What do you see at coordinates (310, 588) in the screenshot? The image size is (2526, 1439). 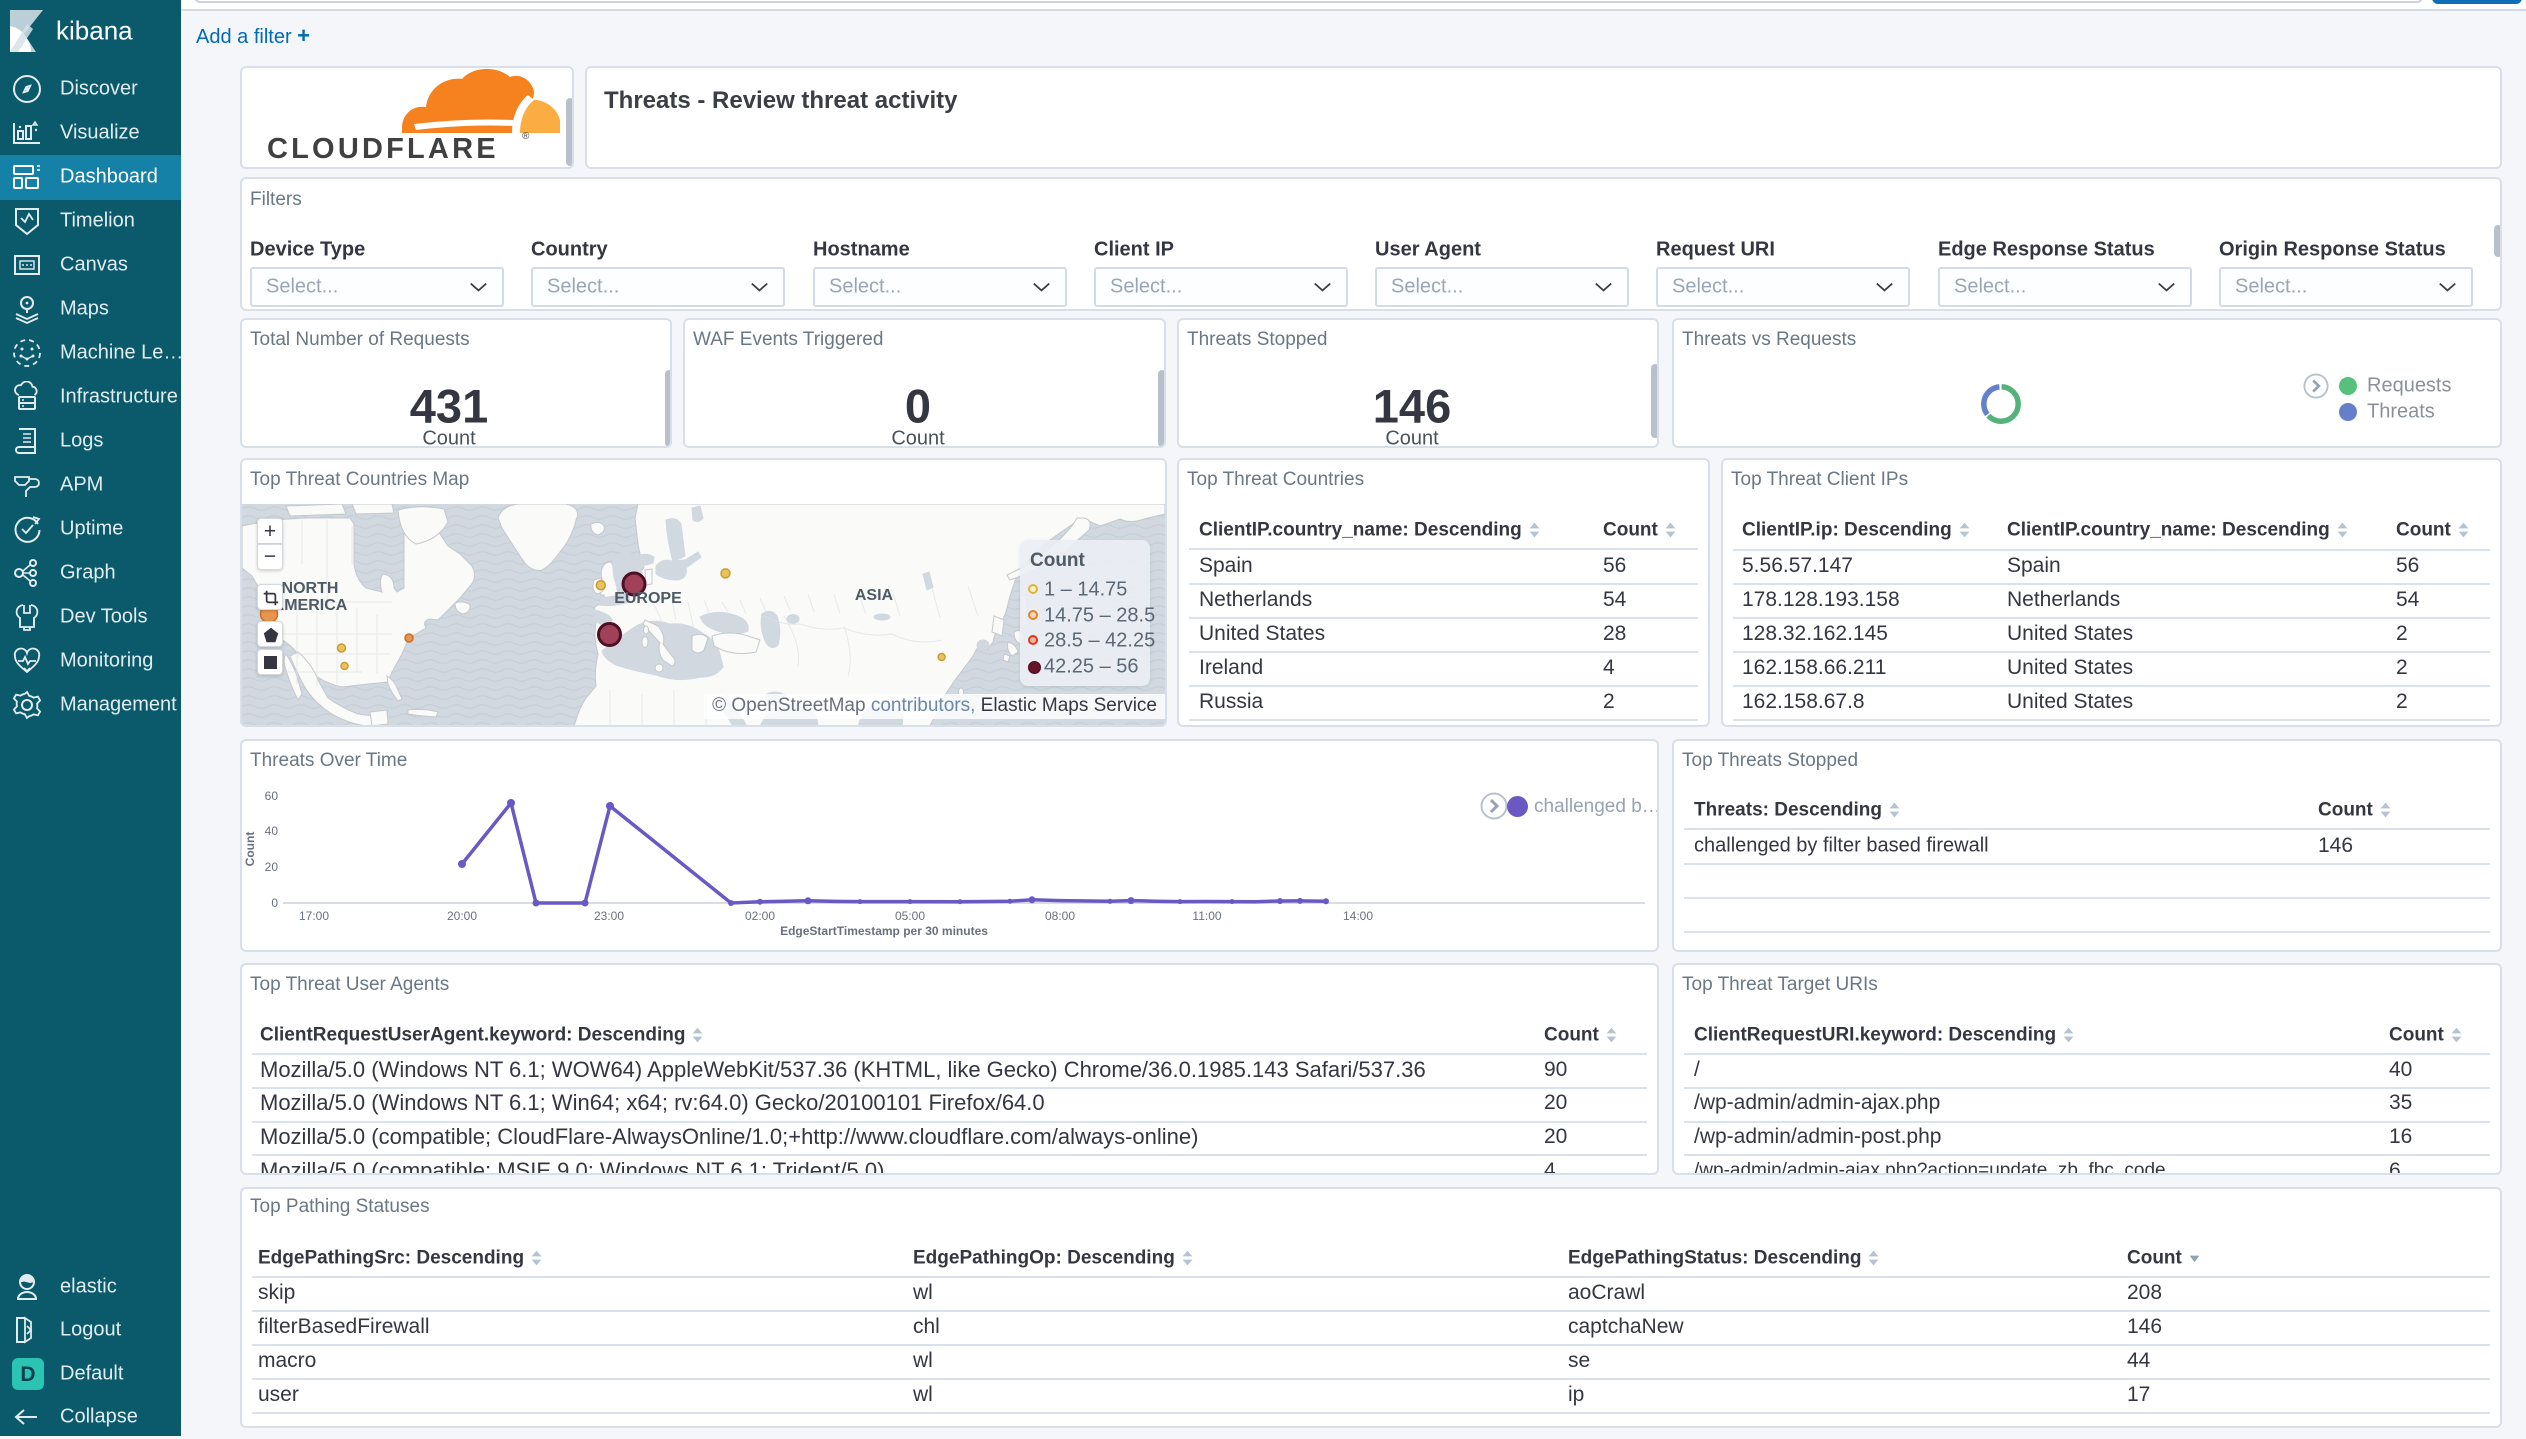 I see `svg-text: NORTH` at bounding box center [310, 588].